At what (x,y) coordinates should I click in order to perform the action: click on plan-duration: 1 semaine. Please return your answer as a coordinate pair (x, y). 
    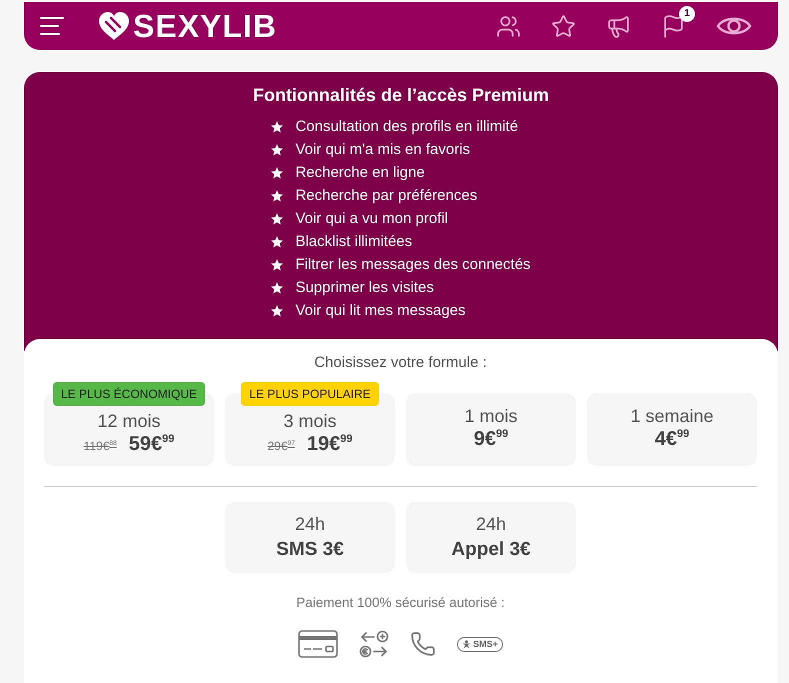
    Looking at the image, I should click on (672, 416).